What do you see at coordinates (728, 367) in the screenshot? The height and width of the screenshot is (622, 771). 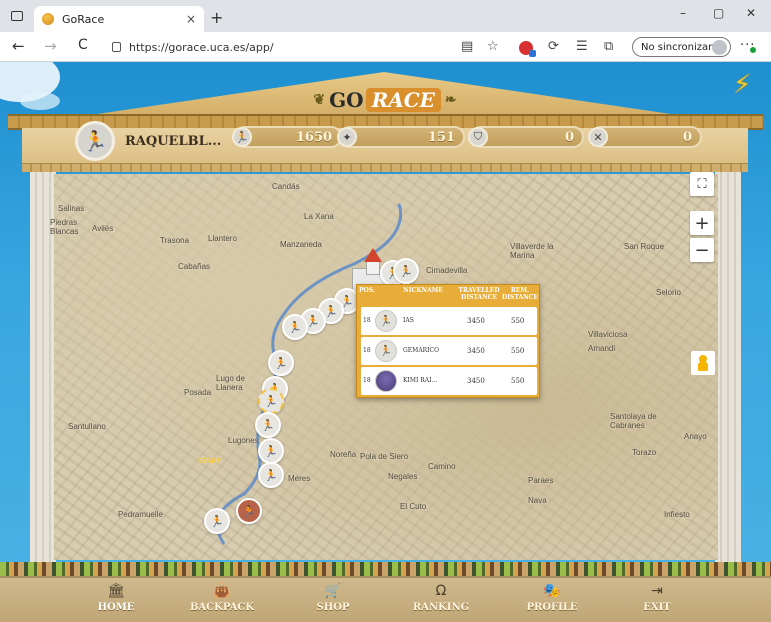 I see `temple-column-right` at bounding box center [728, 367].